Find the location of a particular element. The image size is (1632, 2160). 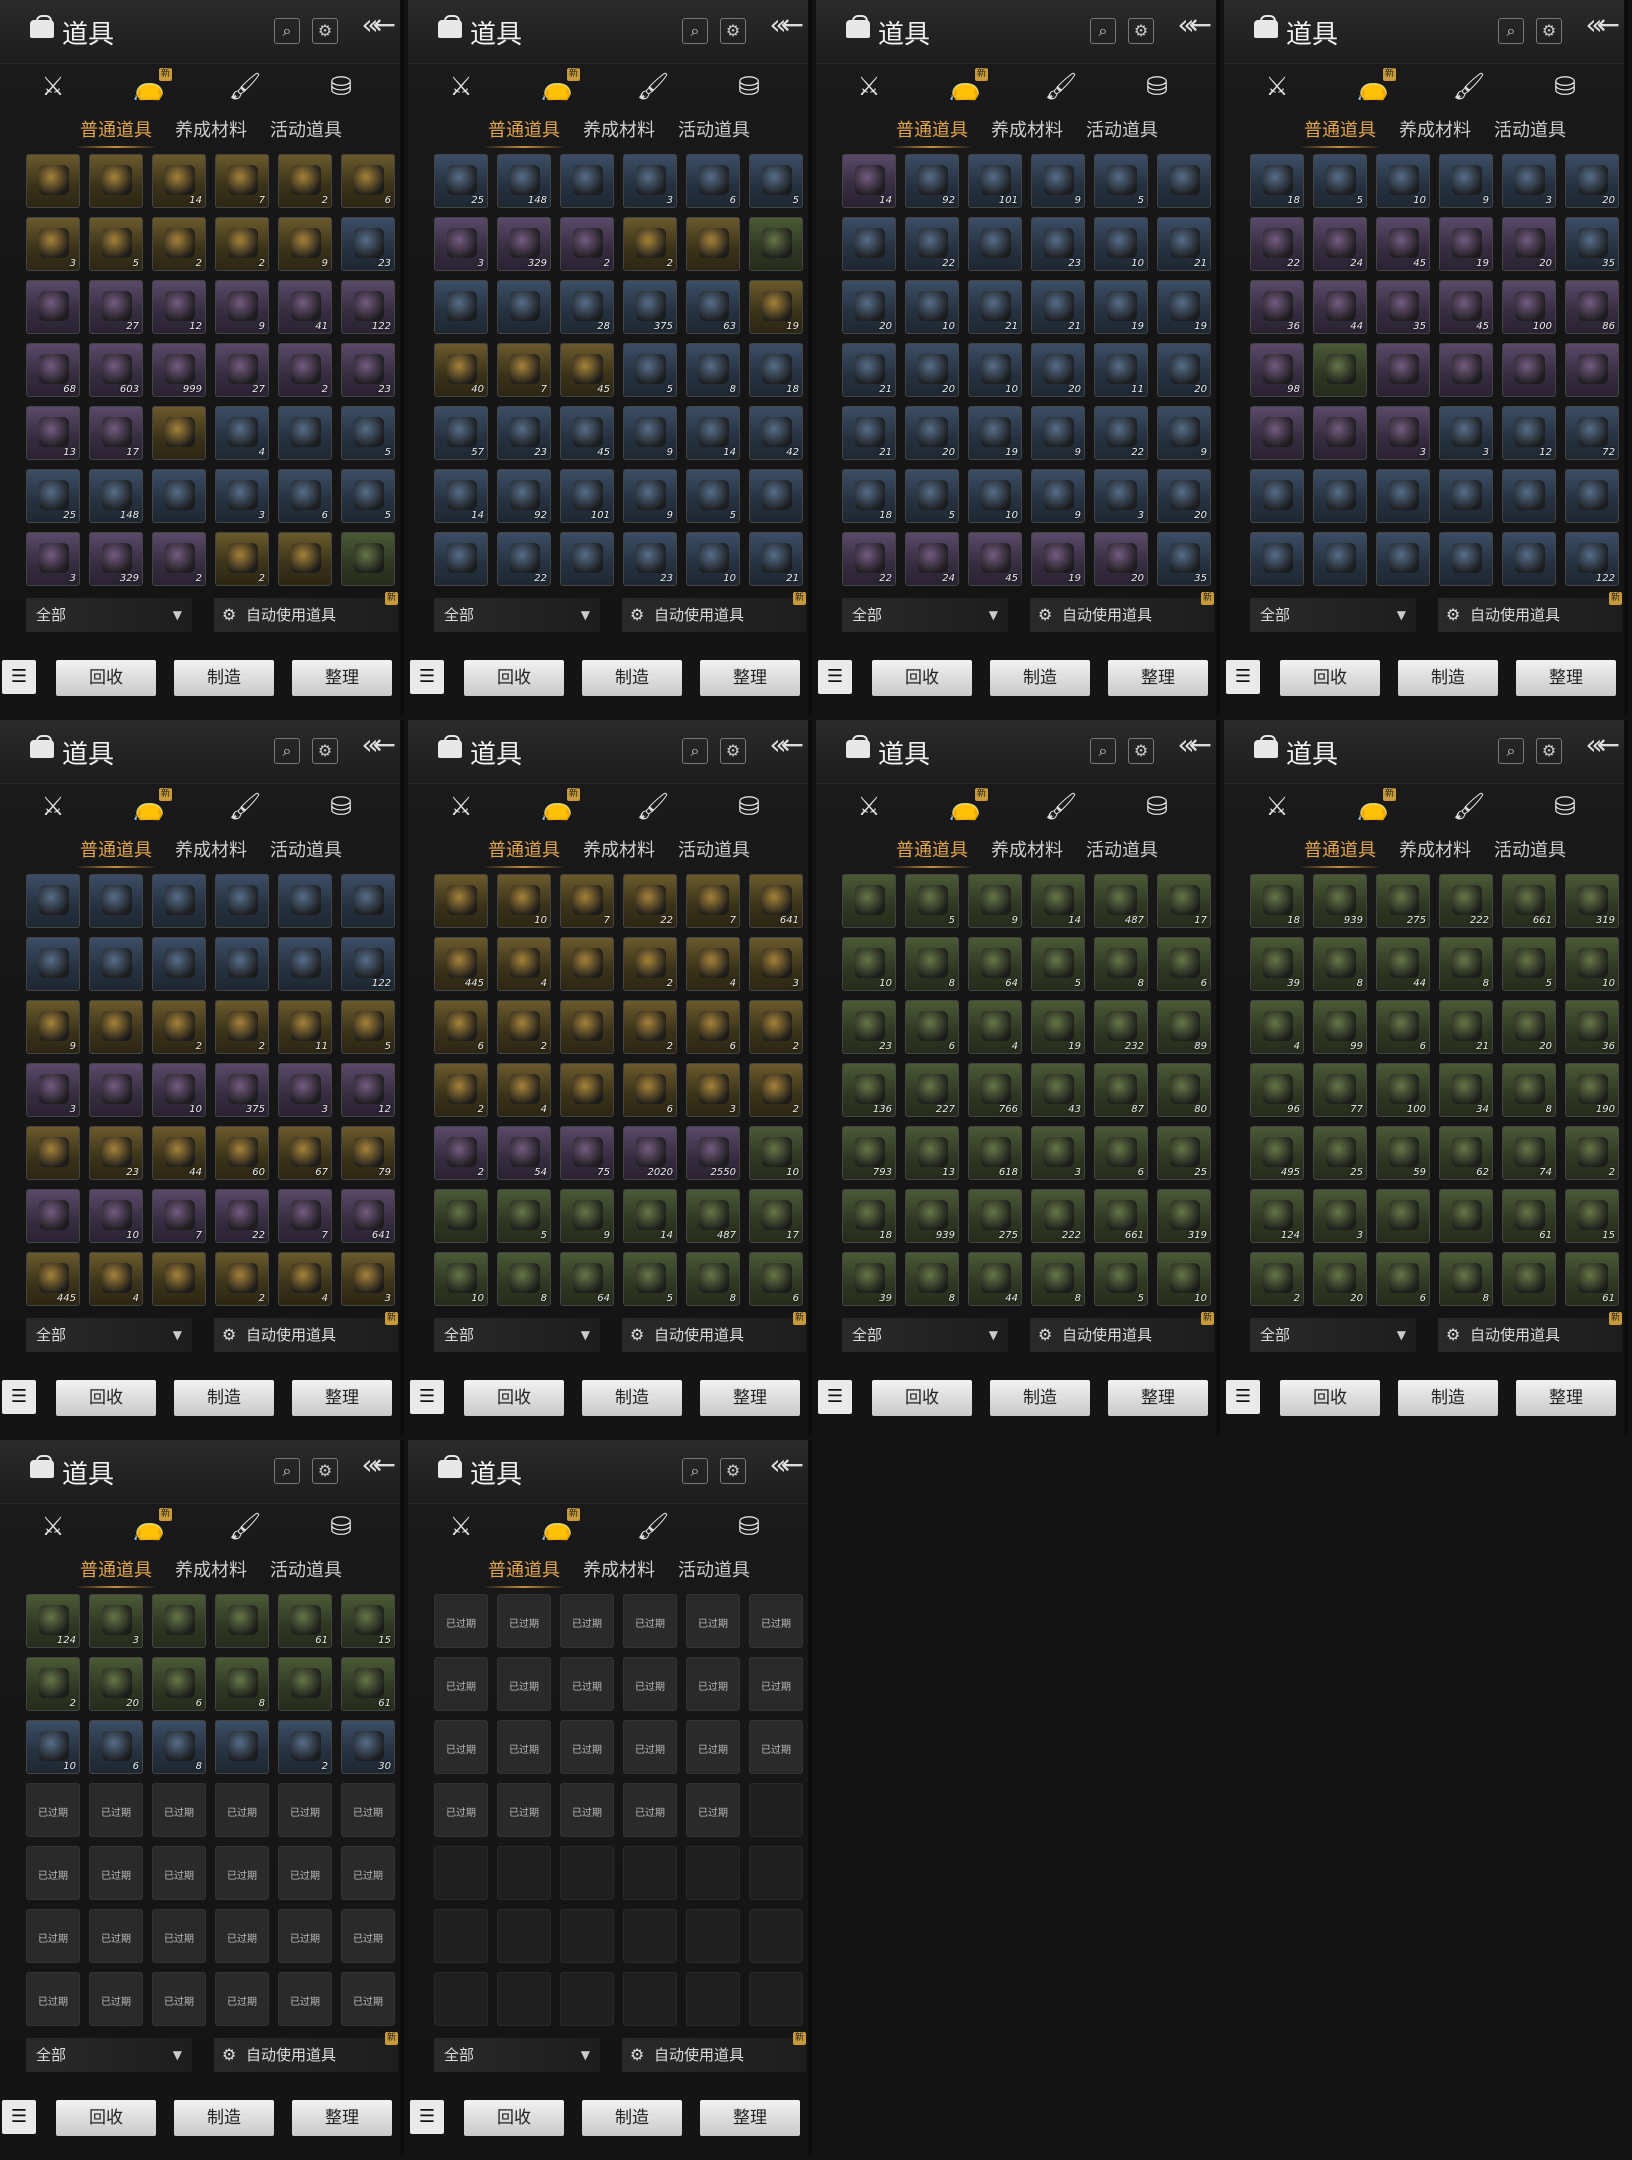

item-slot: 329 is located at coordinates (524, 244).